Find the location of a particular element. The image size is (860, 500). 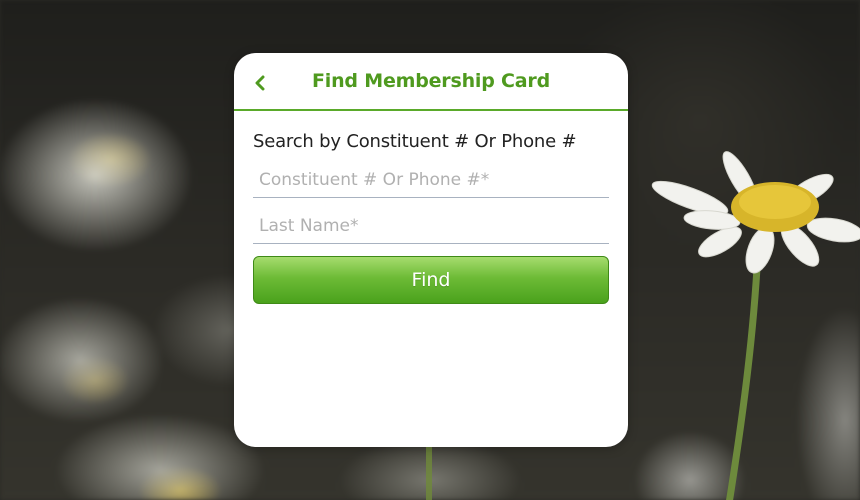

last-name-input is located at coordinates (431, 226).